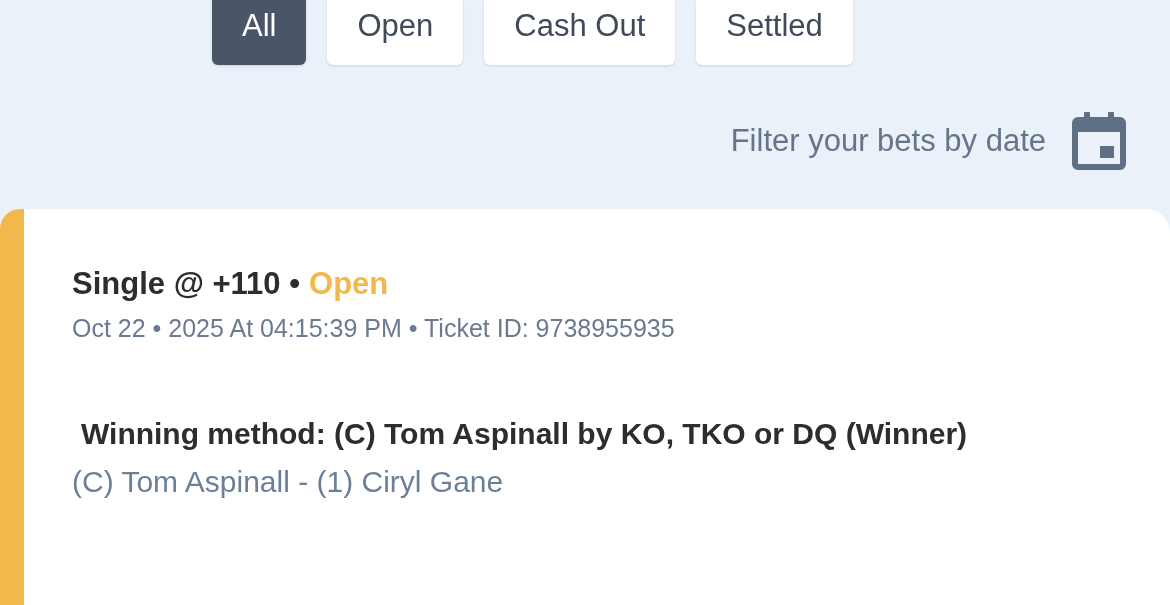  What do you see at coordinates (186, 284) in the screenshot?
I see `bet-title: Single @ +110 •` at bounding box center [186, 284].